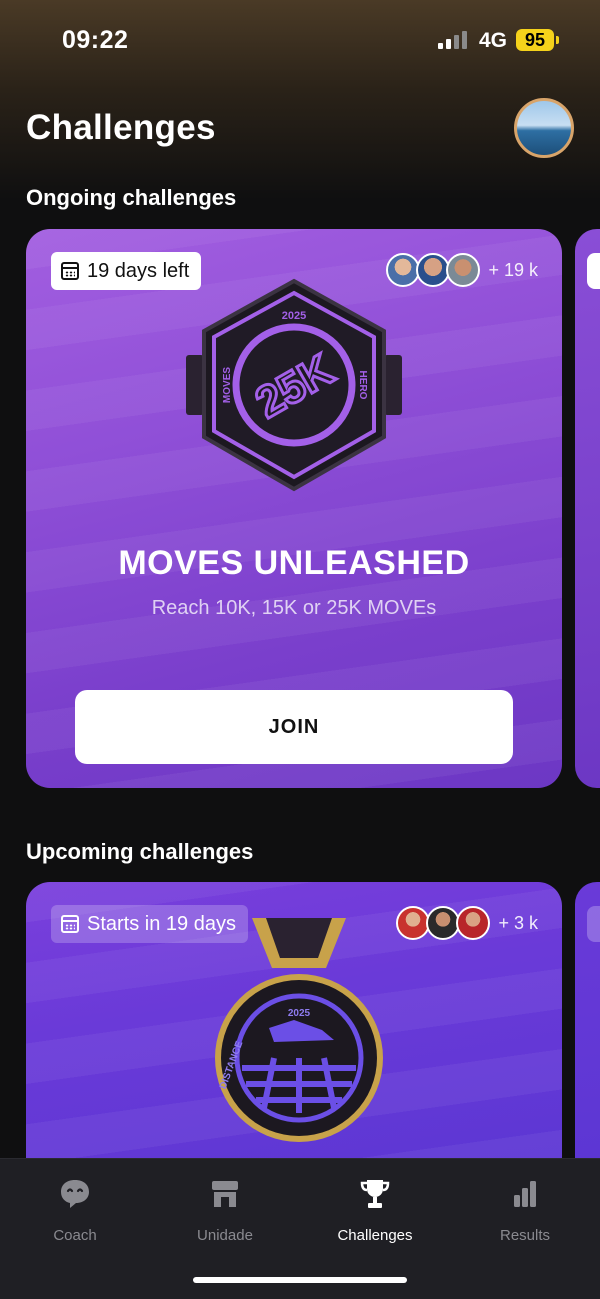 The height and width of the screenshot is (1299, 600). What do you see at coordinates (75, 1235) in the screenshot?
I see `tab-label: Coach` at bounding box center [75, 1235].